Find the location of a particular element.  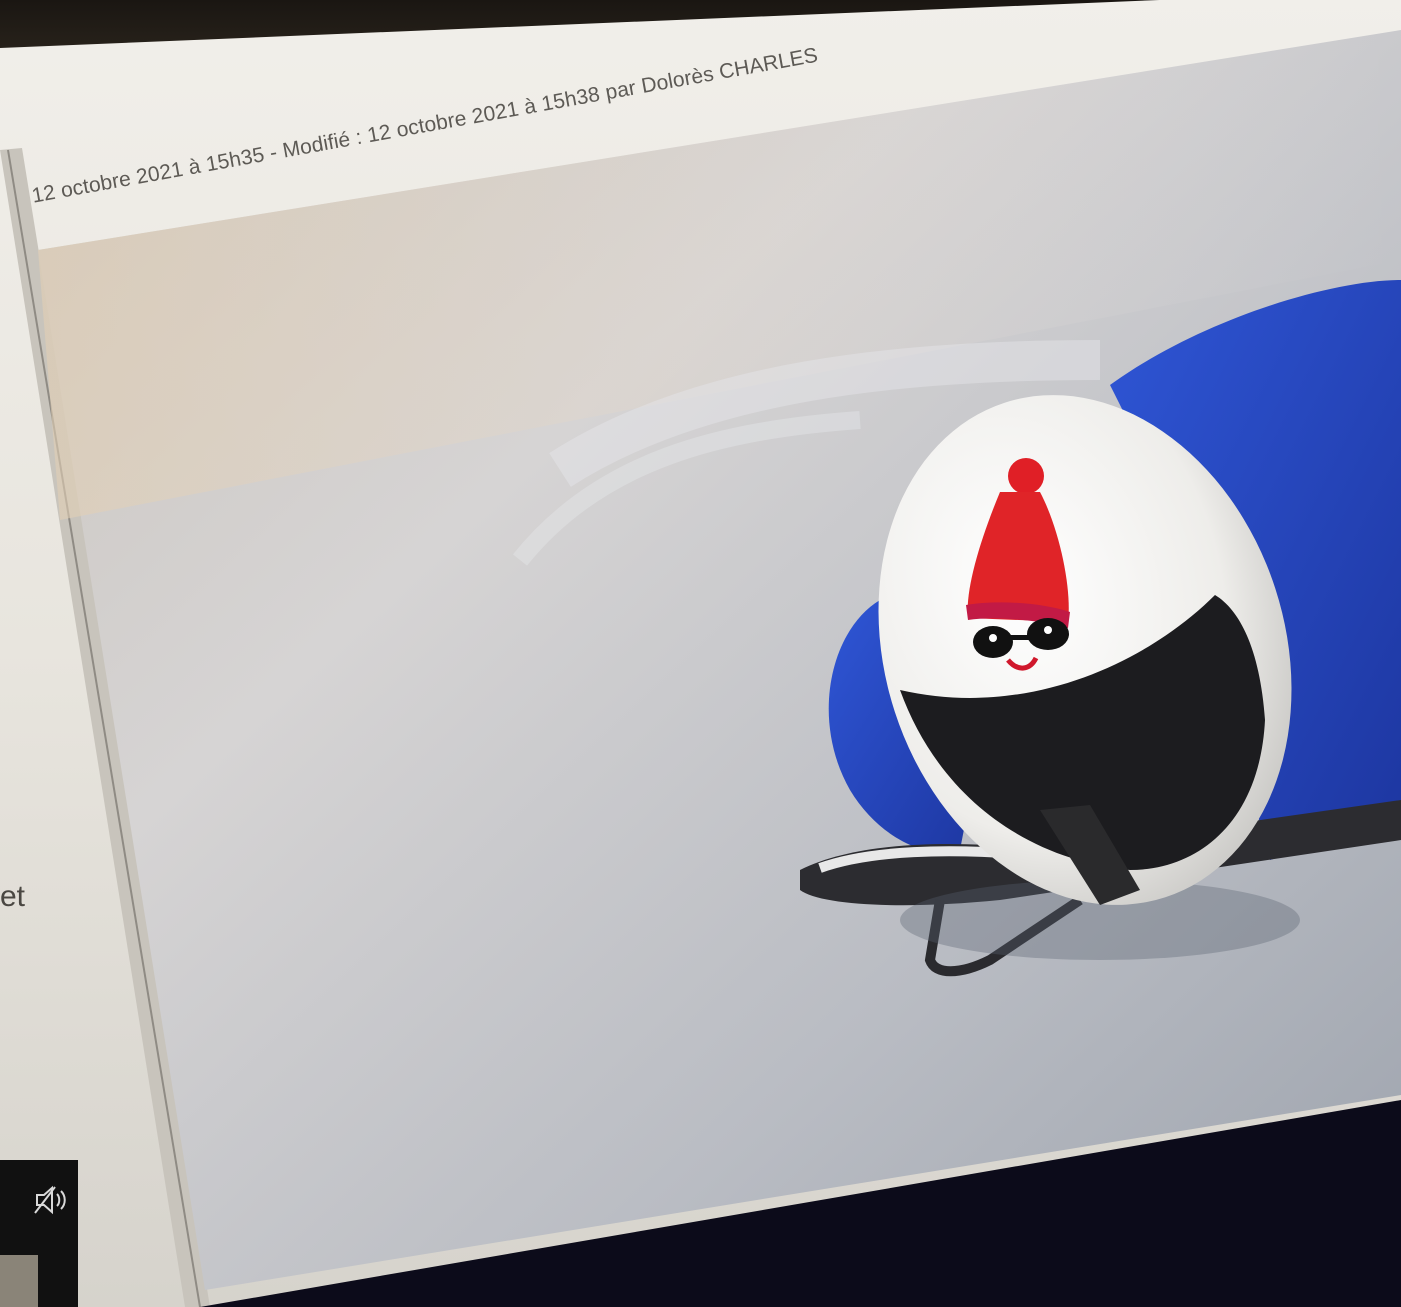

video-thumbnail is located at coordinates (19, 1281).